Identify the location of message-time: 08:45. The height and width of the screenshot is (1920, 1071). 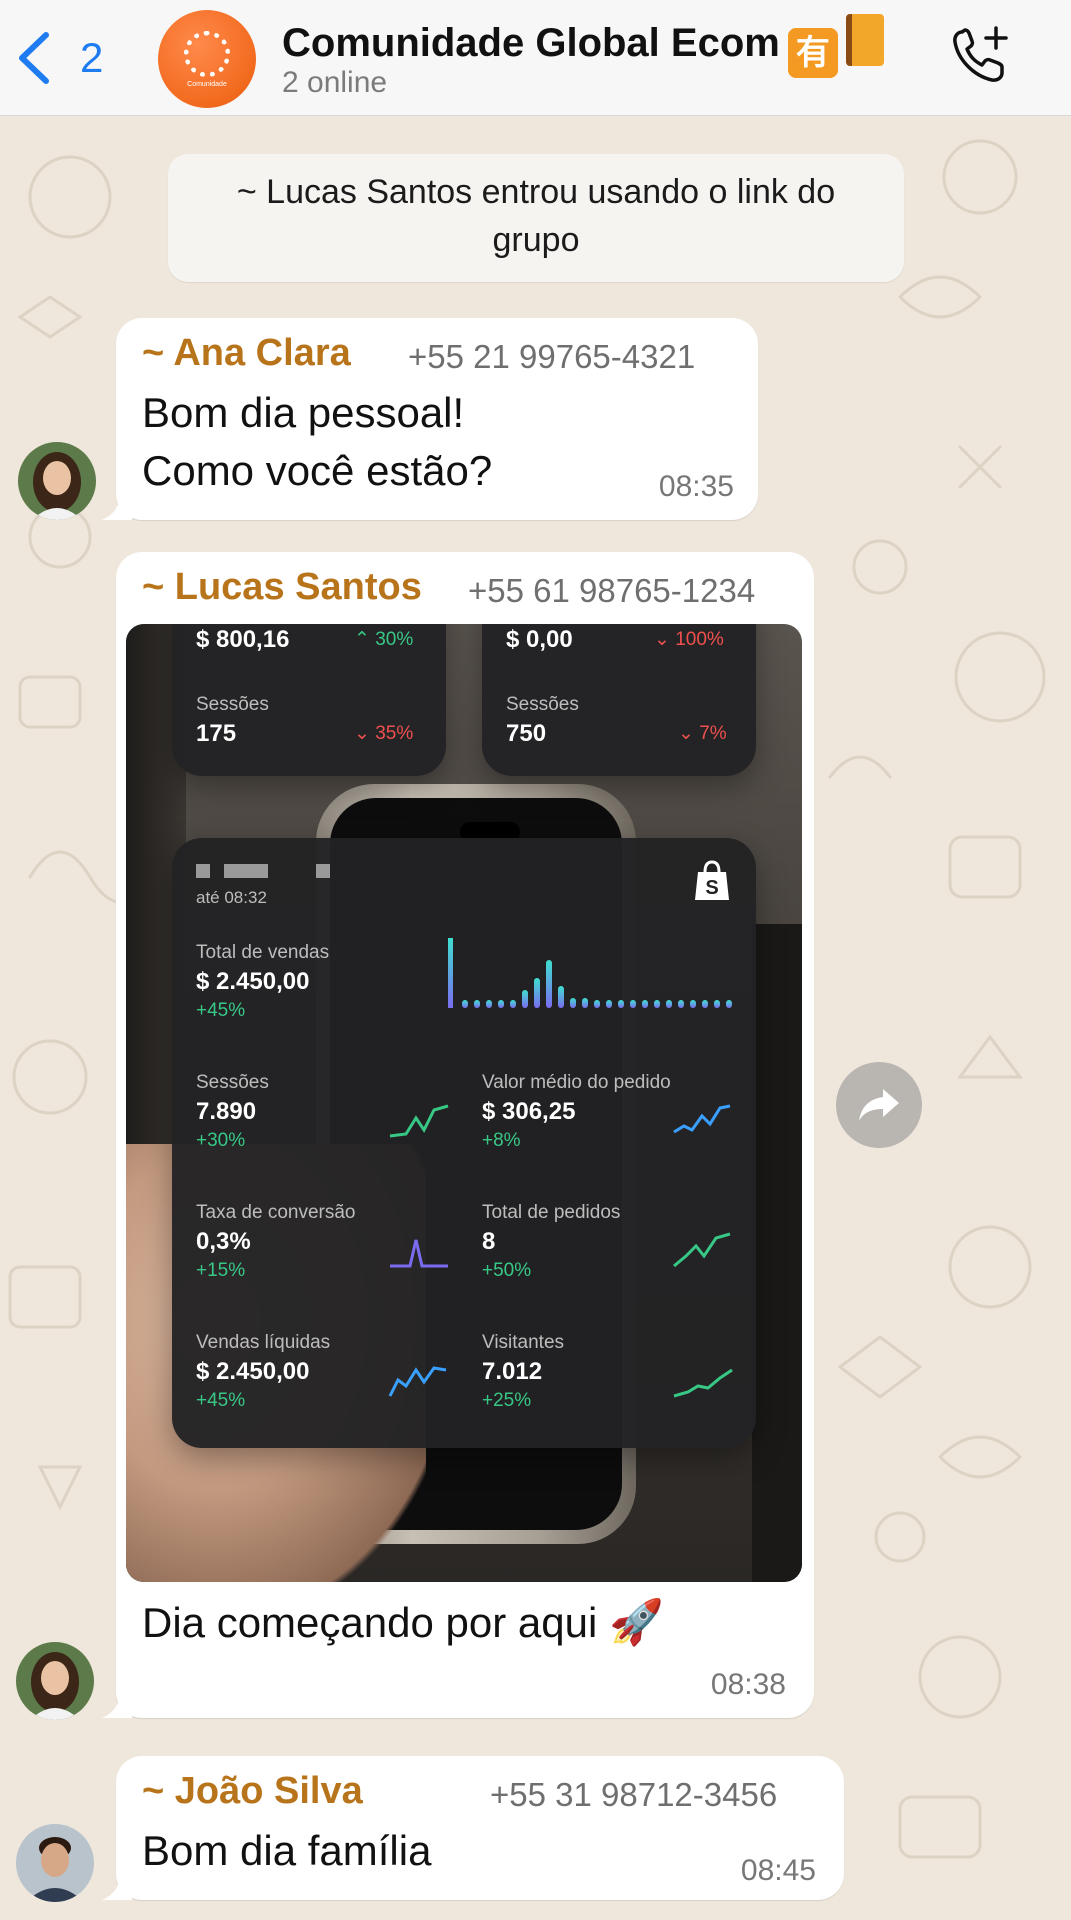
(778, 1870).